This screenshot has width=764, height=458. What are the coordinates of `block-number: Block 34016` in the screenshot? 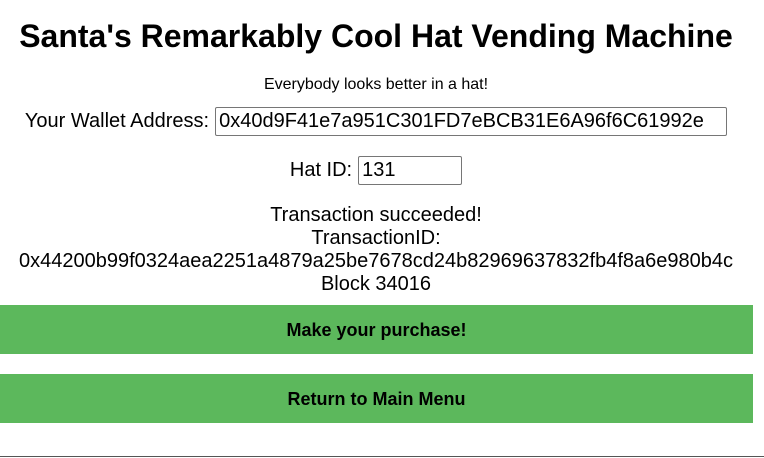 It's located at (376, 284).